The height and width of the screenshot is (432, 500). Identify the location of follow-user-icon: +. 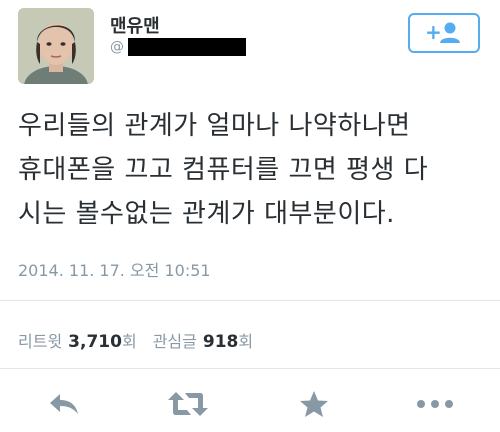
(442, 32).